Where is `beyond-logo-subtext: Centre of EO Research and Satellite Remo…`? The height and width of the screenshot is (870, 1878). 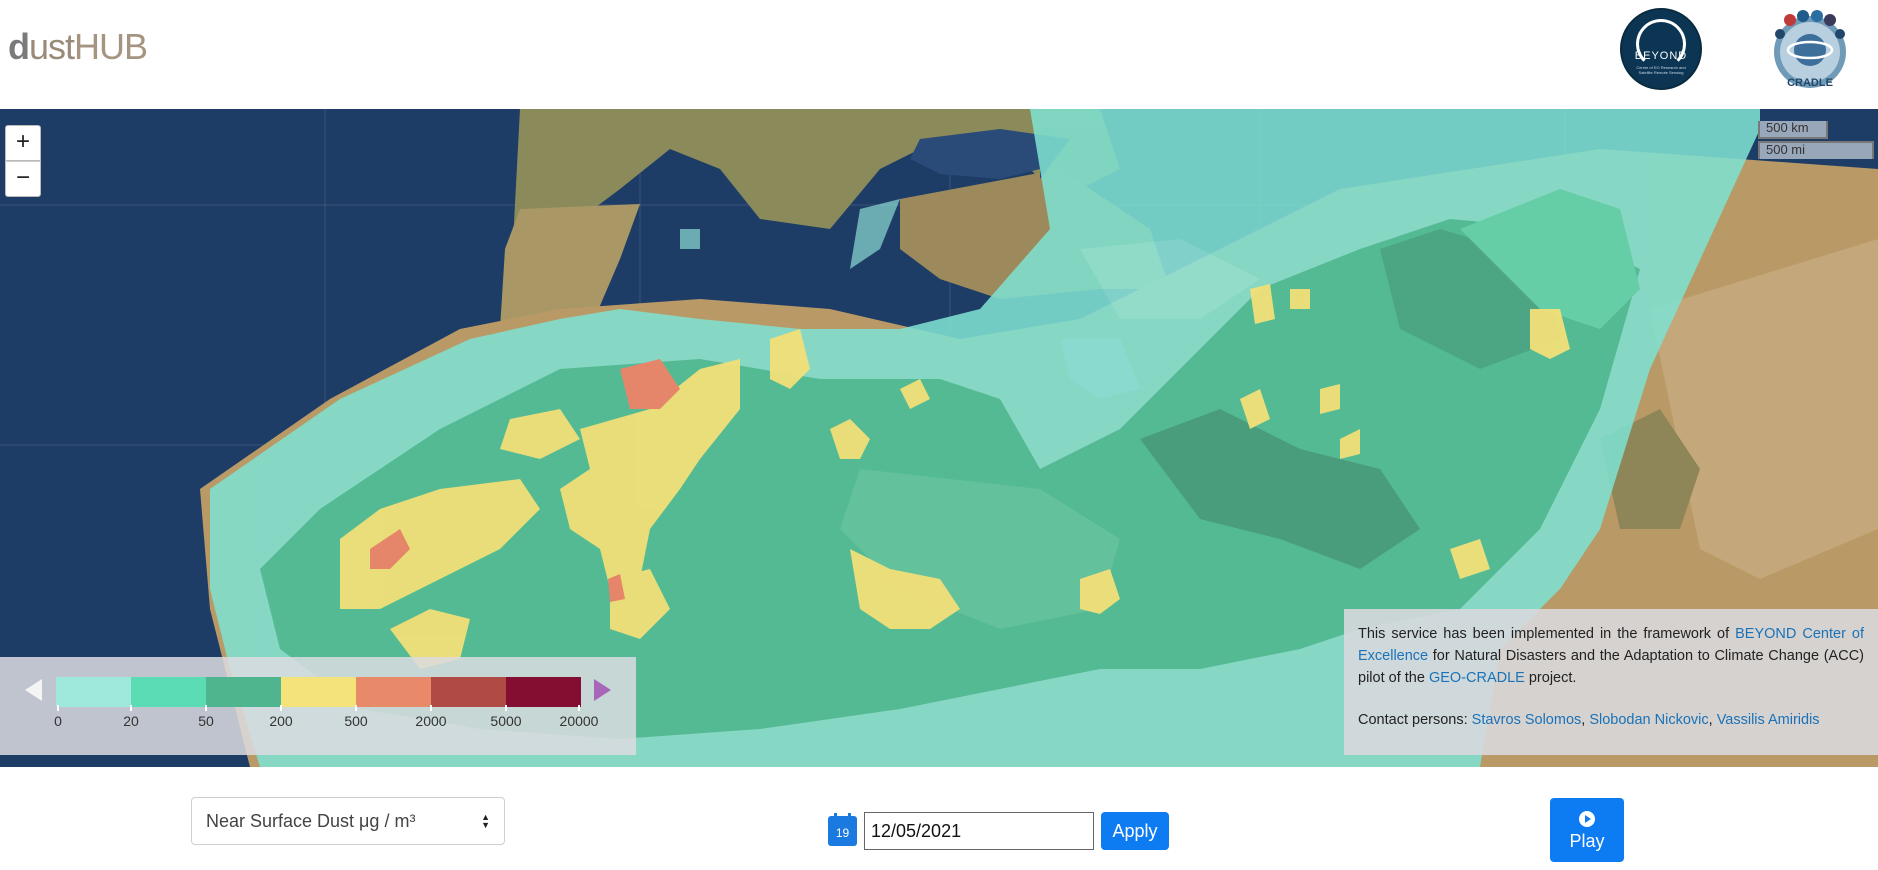
beyond-logo-subtext: Centre of EO Research and Satellite Remo… is located at coordinates (1661, 70).